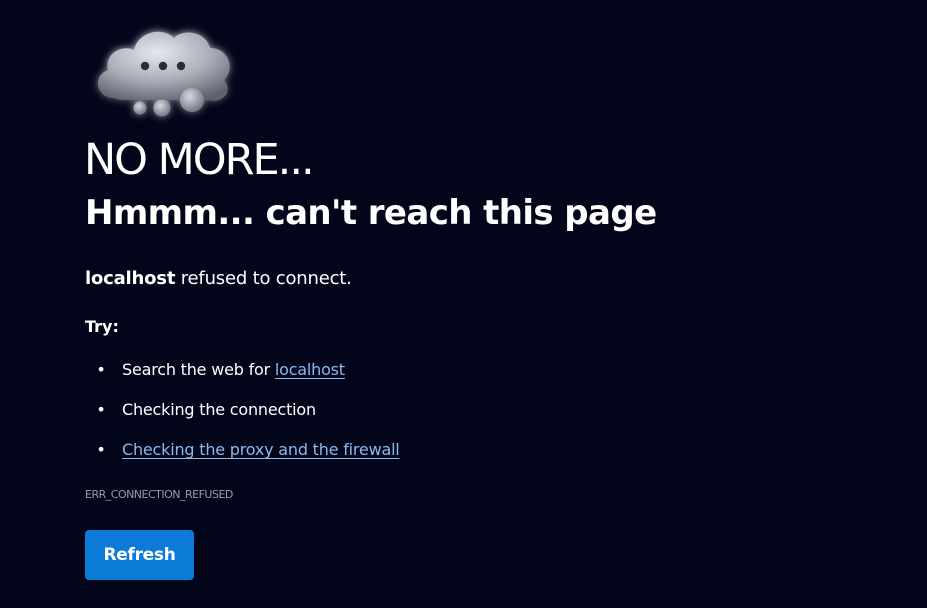 The image size is (927, 608). Describe the element at coordinates (371, 213) in the screenshot. I see `page-title: Hmmm... can't reach this page` at that location.